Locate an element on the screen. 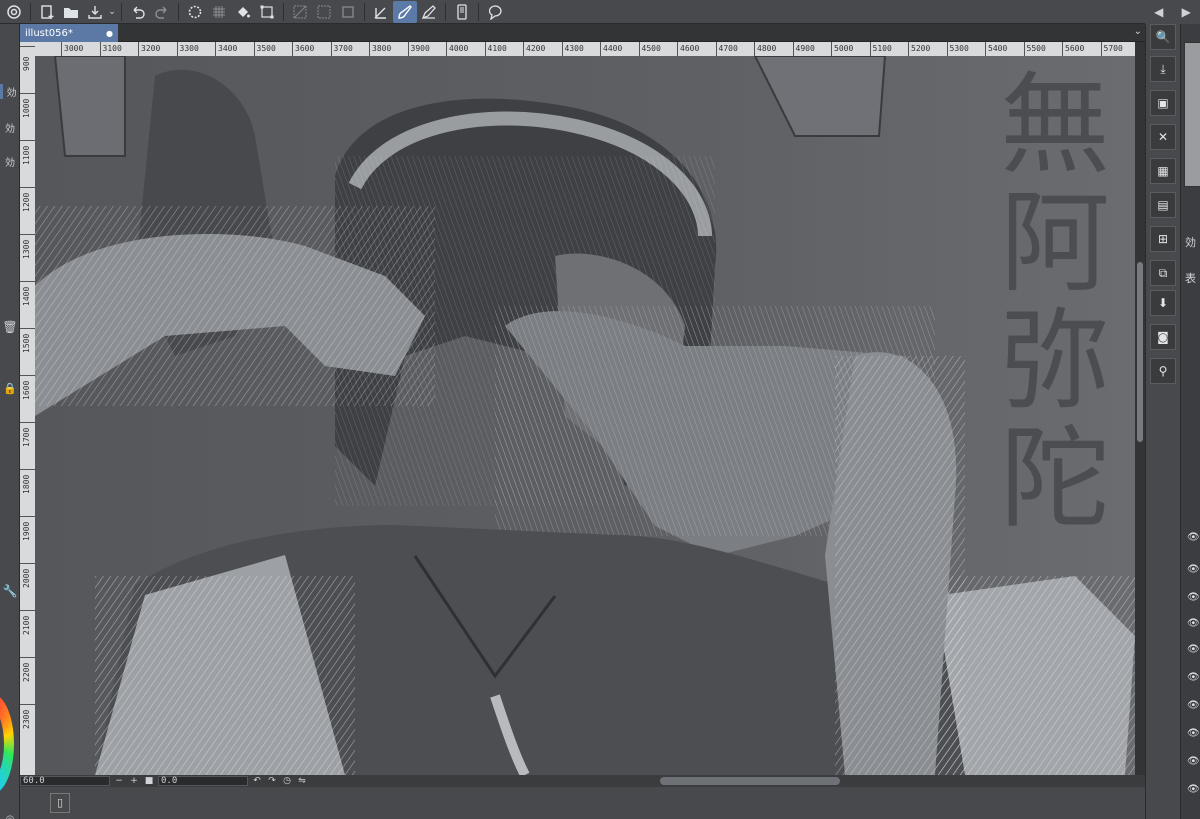 This screenshot has height=819, width=1200. navigator-thumbnail is located at coordinates (1192, 114).